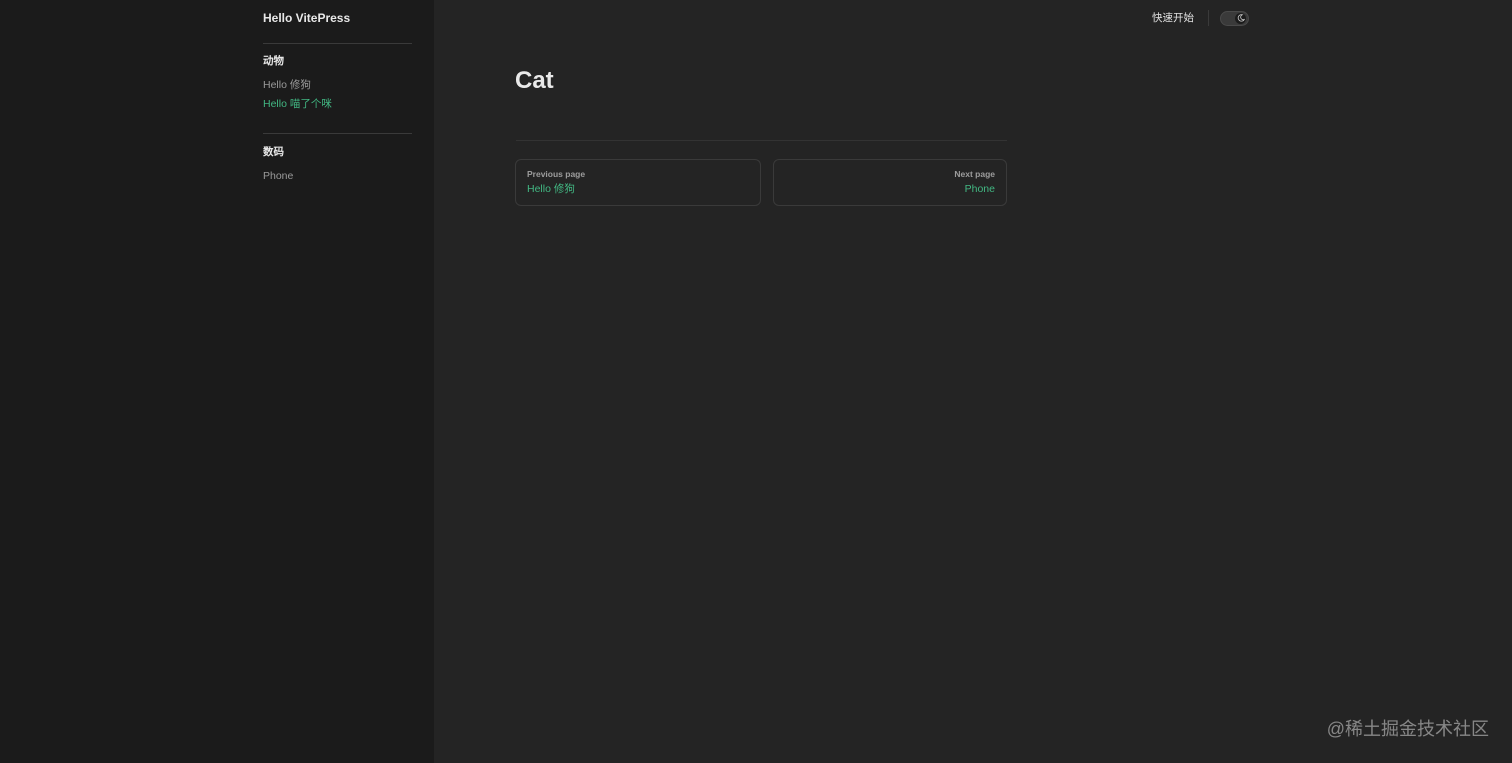 The image size is (1512, 763). What do you see at coordinates (1208, 18) in the screenshot?
I see `nav-divider` at bounding box center [1208, 18].